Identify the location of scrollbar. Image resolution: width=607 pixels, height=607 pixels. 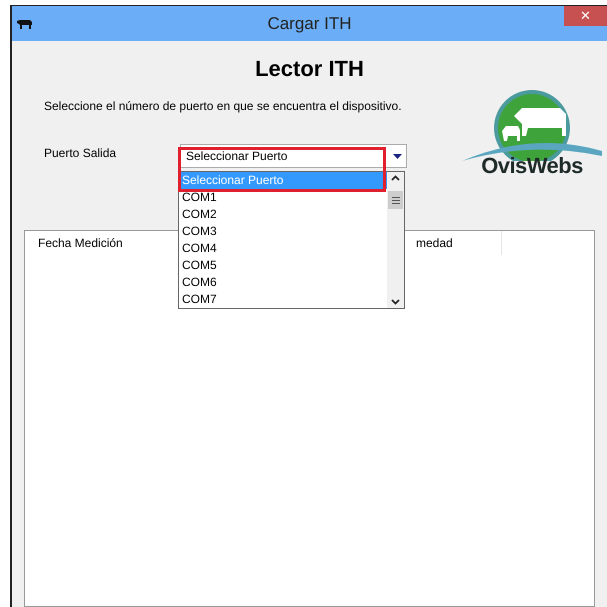
(395, 240).